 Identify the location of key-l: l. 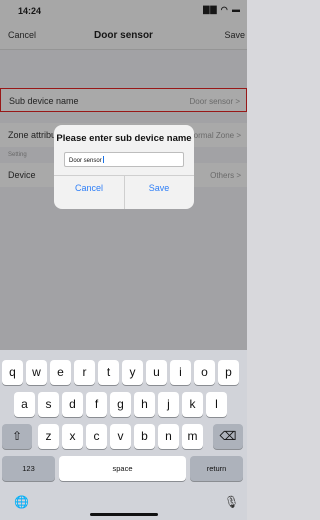
(216, 404).